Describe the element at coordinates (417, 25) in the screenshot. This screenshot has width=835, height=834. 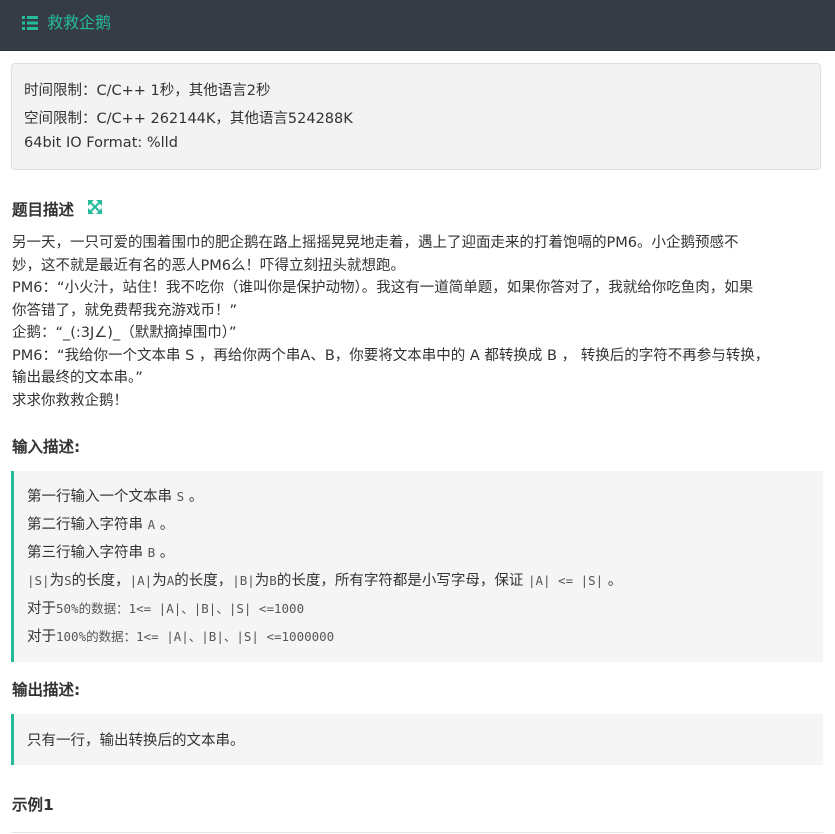
I see `top-bar: 救救企鹅` at that location.